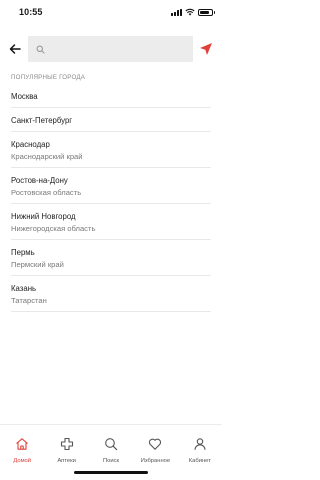 This screenshot has width=320, height=480. Describe the element at coordinates (43, 216) in the screenshot. I see `city-name: Нижний Новгород` at that location.